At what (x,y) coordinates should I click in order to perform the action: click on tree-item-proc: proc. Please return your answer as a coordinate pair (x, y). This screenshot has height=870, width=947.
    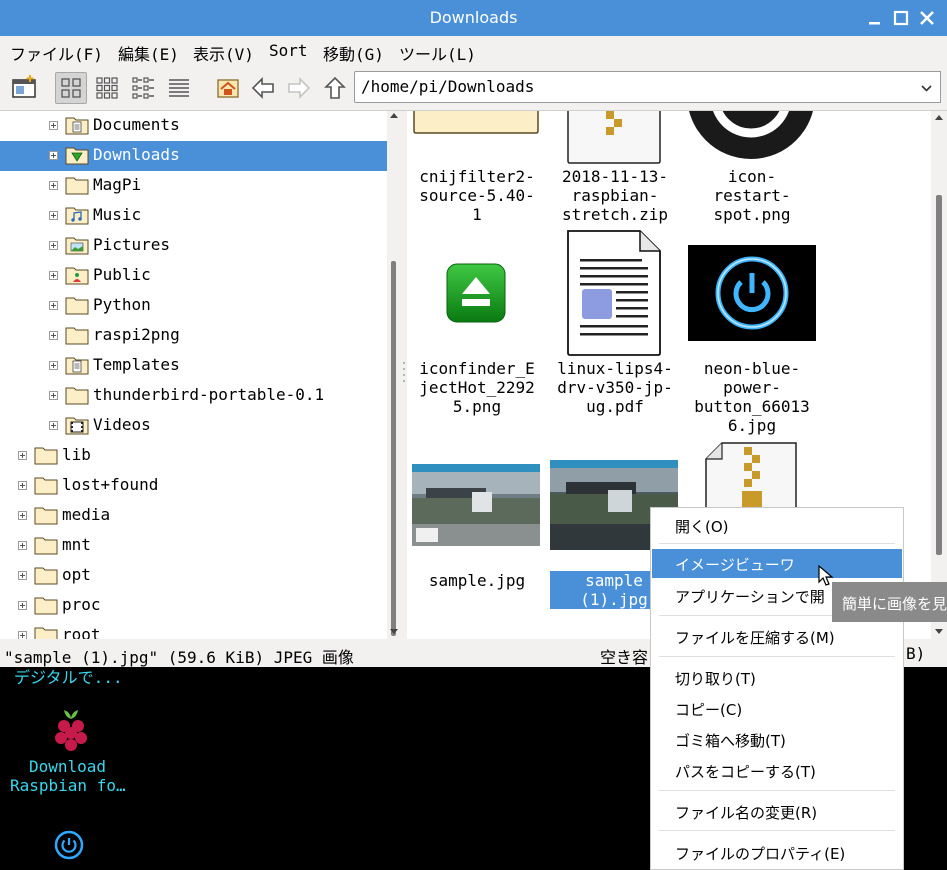
    Looking at the image, I should click on (193, 606).